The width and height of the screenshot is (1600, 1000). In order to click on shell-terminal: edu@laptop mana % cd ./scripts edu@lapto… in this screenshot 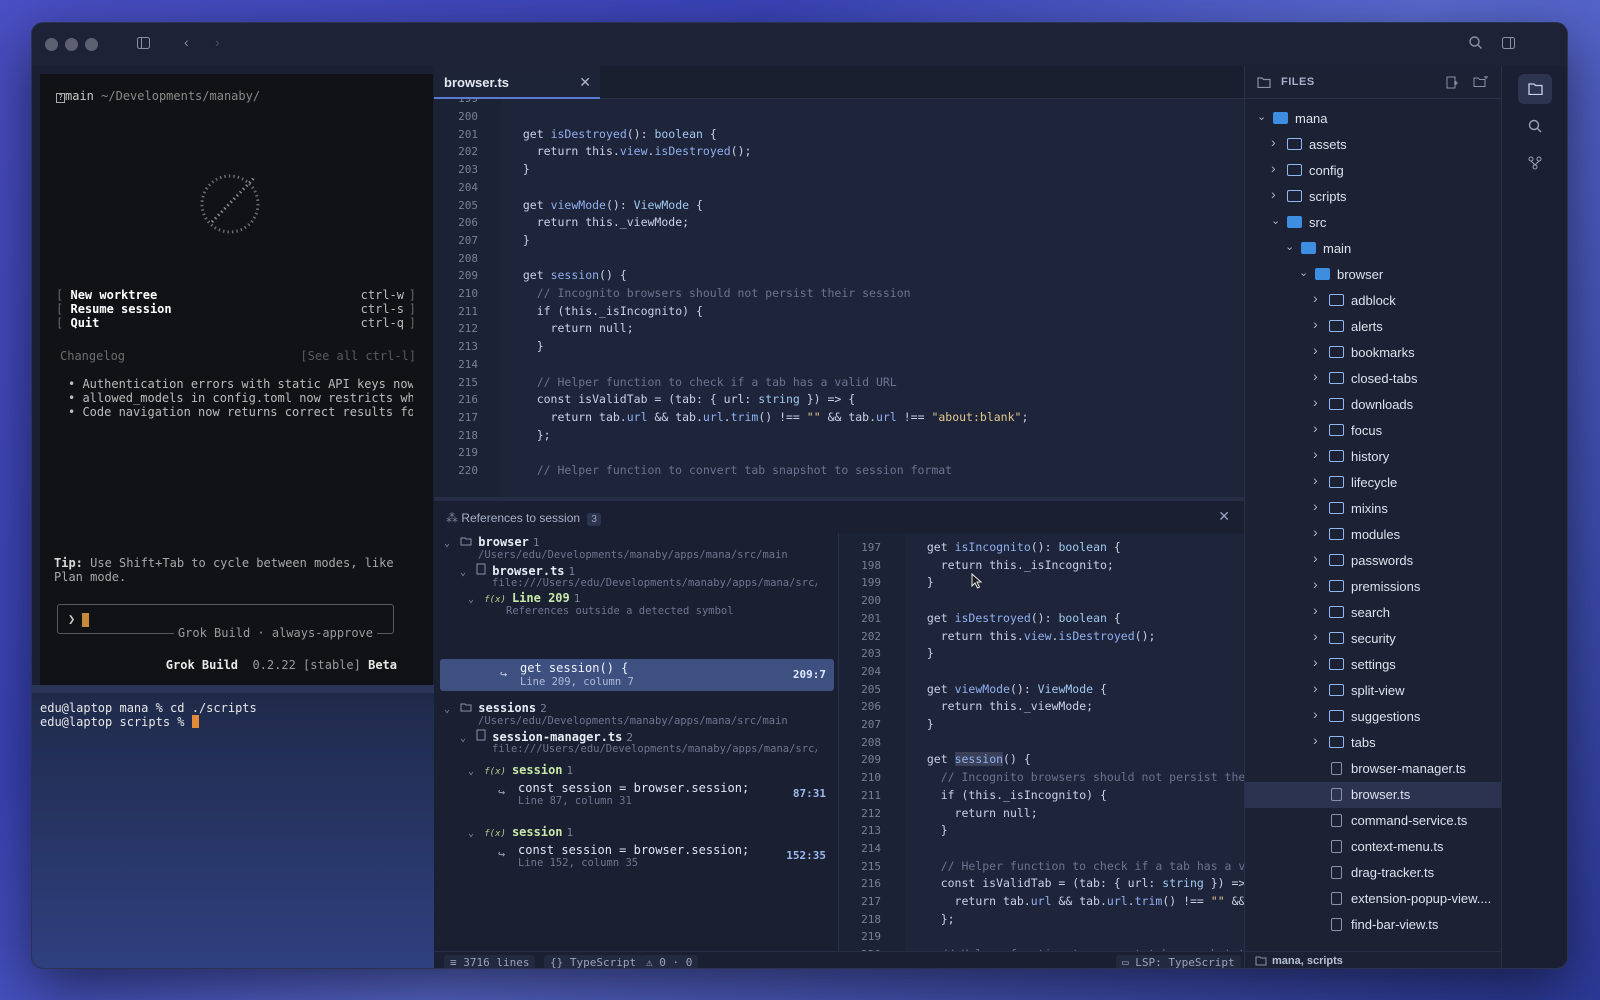, I will do `click(233, 830)`.